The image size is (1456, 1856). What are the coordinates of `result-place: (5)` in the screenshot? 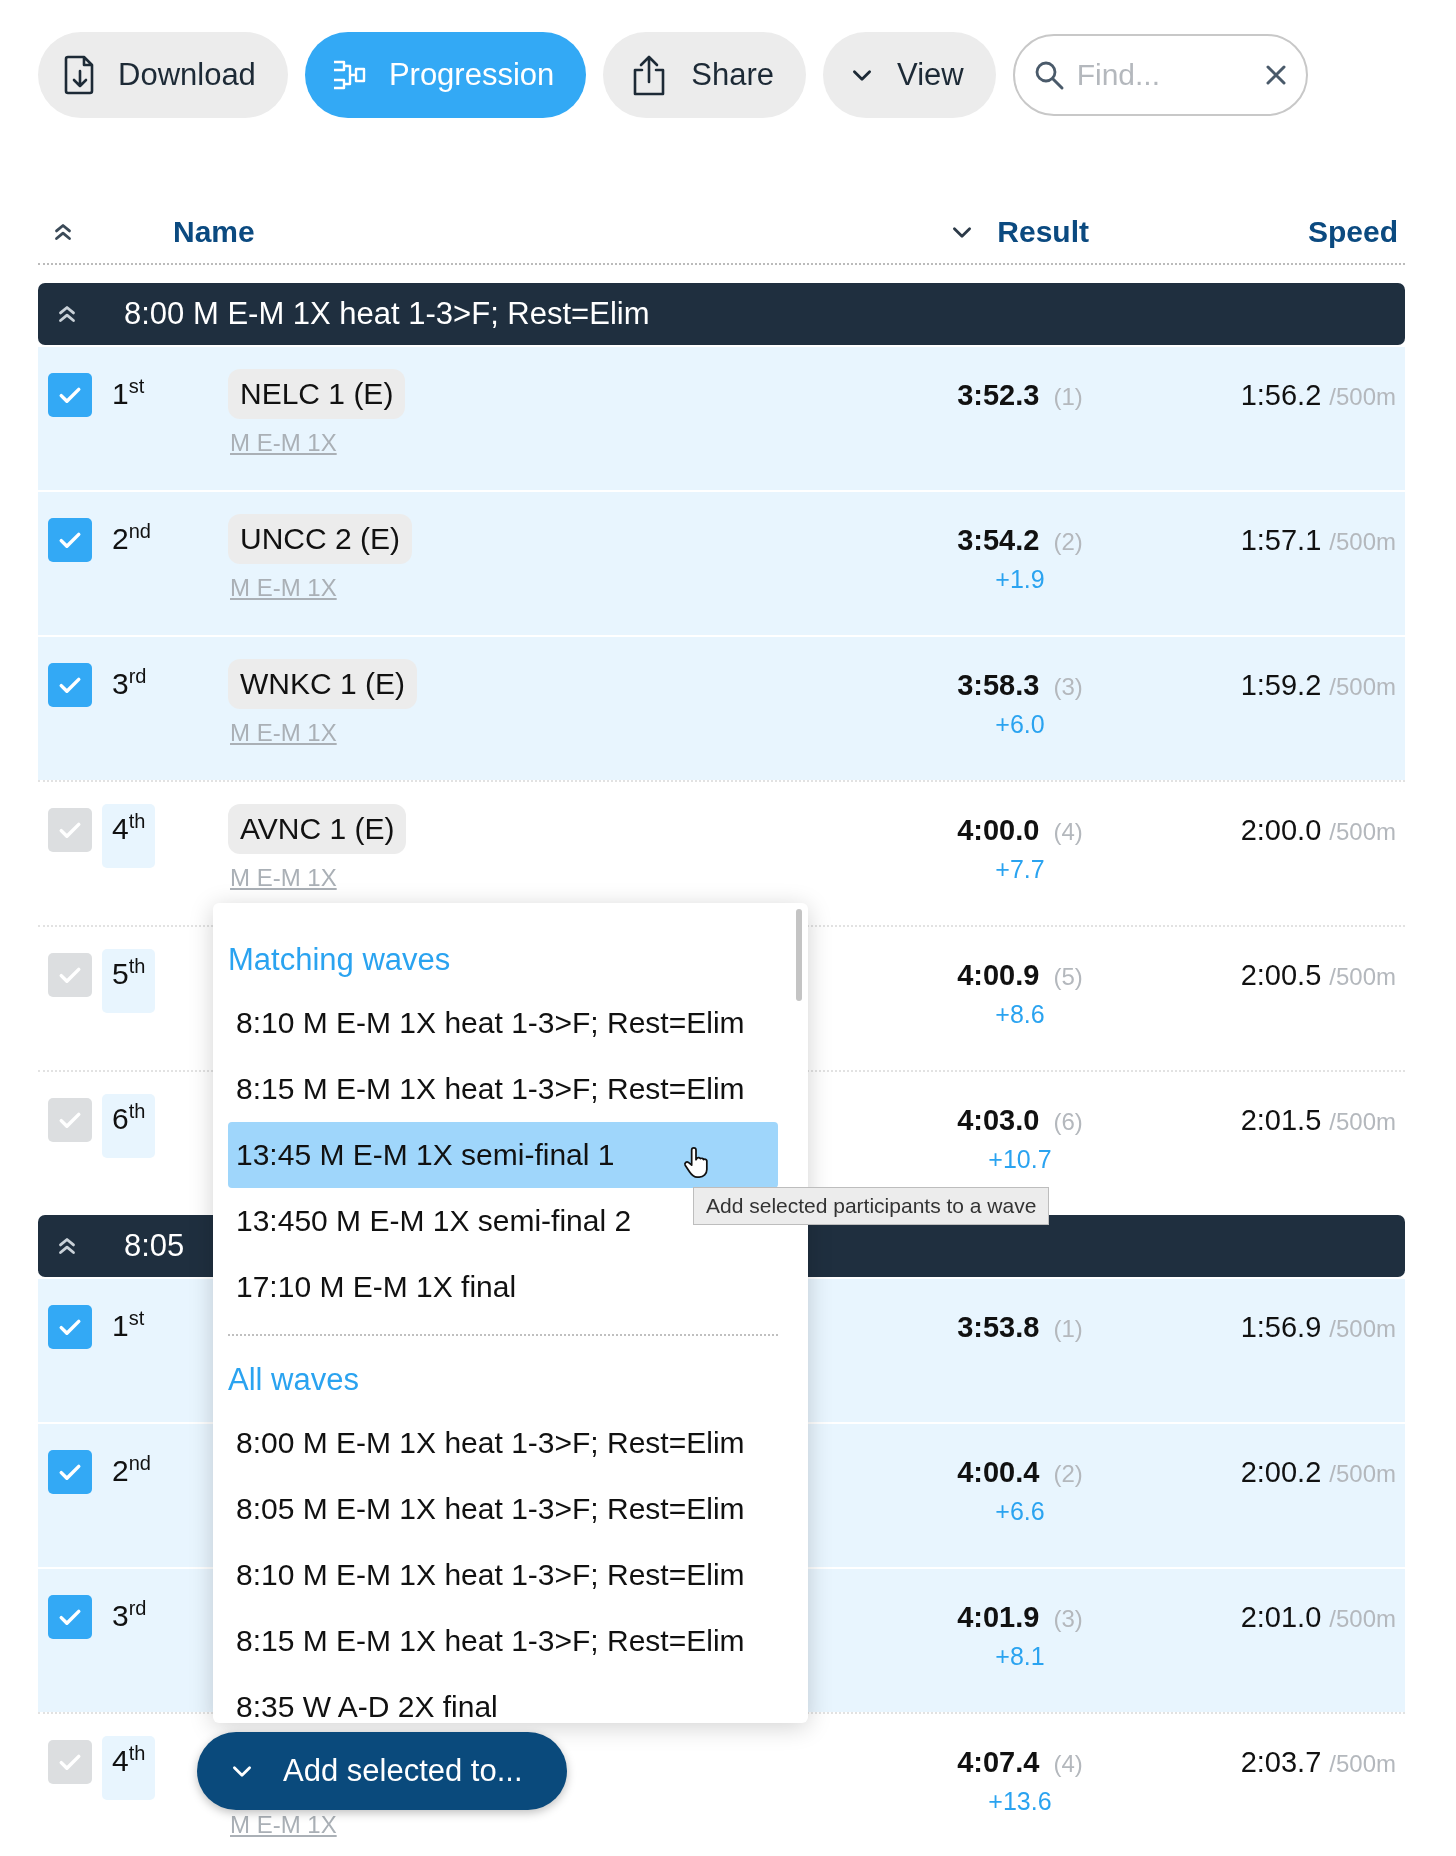 It's located at (1068, 977).